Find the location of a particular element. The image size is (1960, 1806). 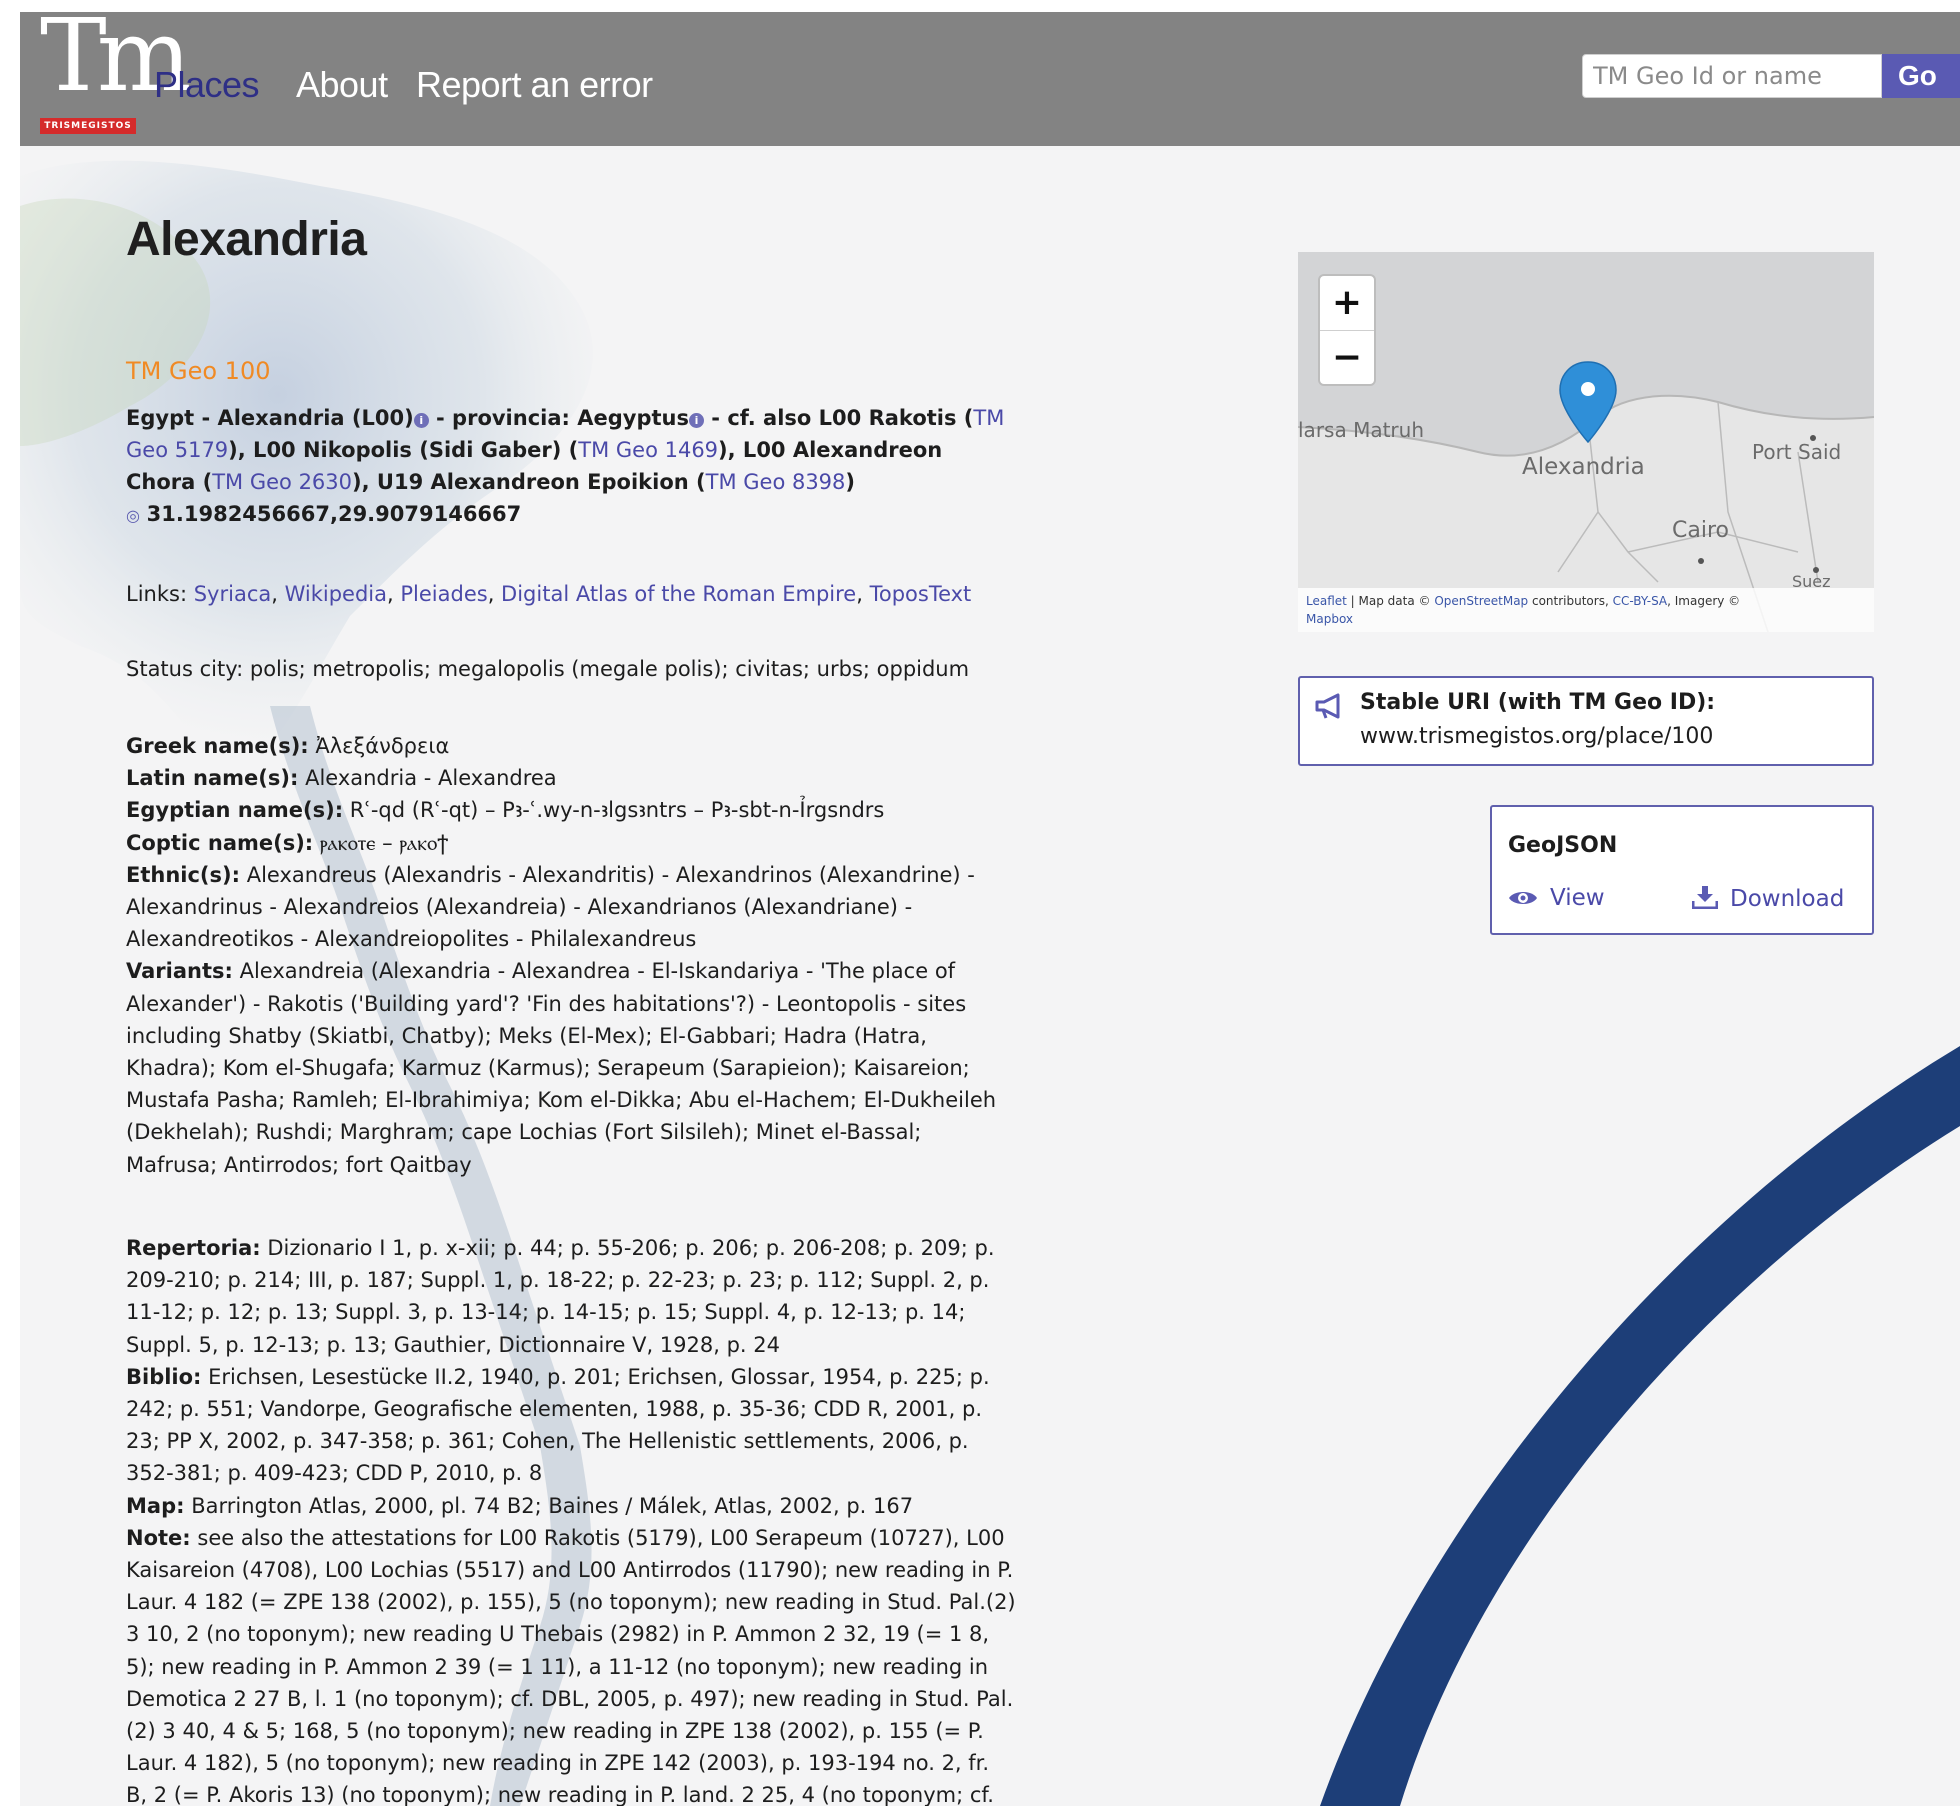

nav-about: About is located at coordinates (342, 85).